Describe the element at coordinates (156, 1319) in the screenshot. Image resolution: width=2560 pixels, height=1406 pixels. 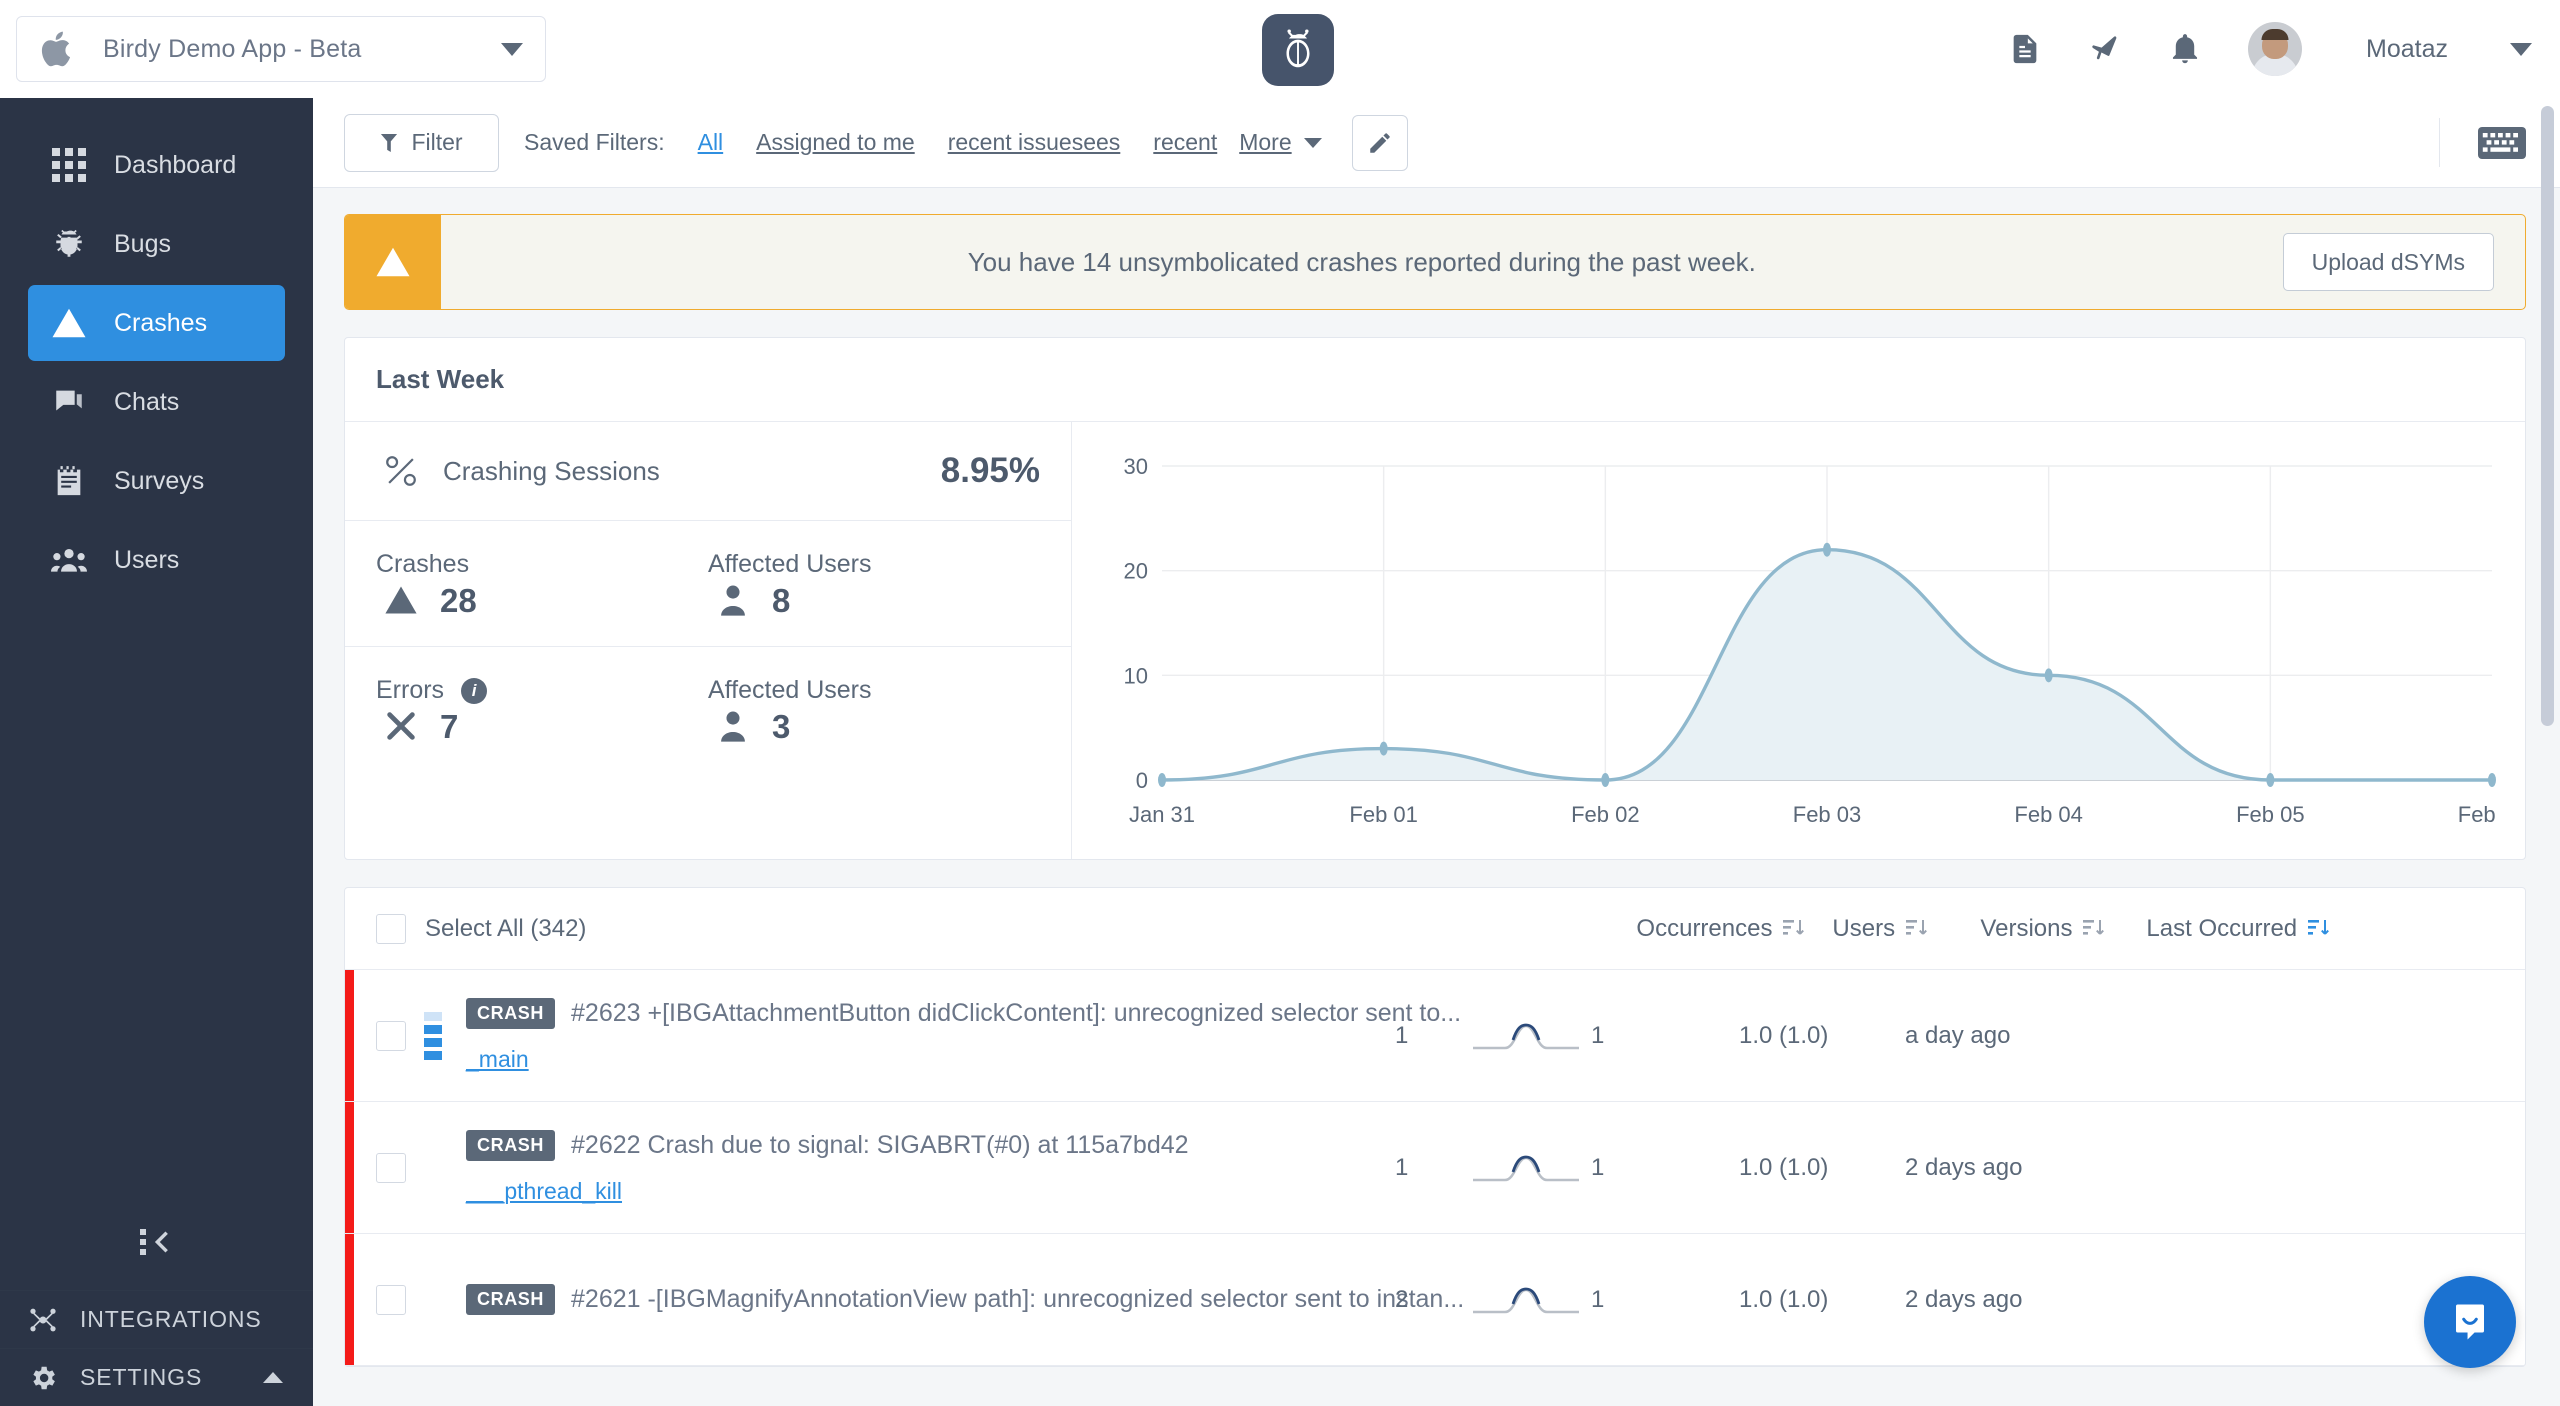
I see `sidebar-item-integrations: INTEGRATIONS` at that location.